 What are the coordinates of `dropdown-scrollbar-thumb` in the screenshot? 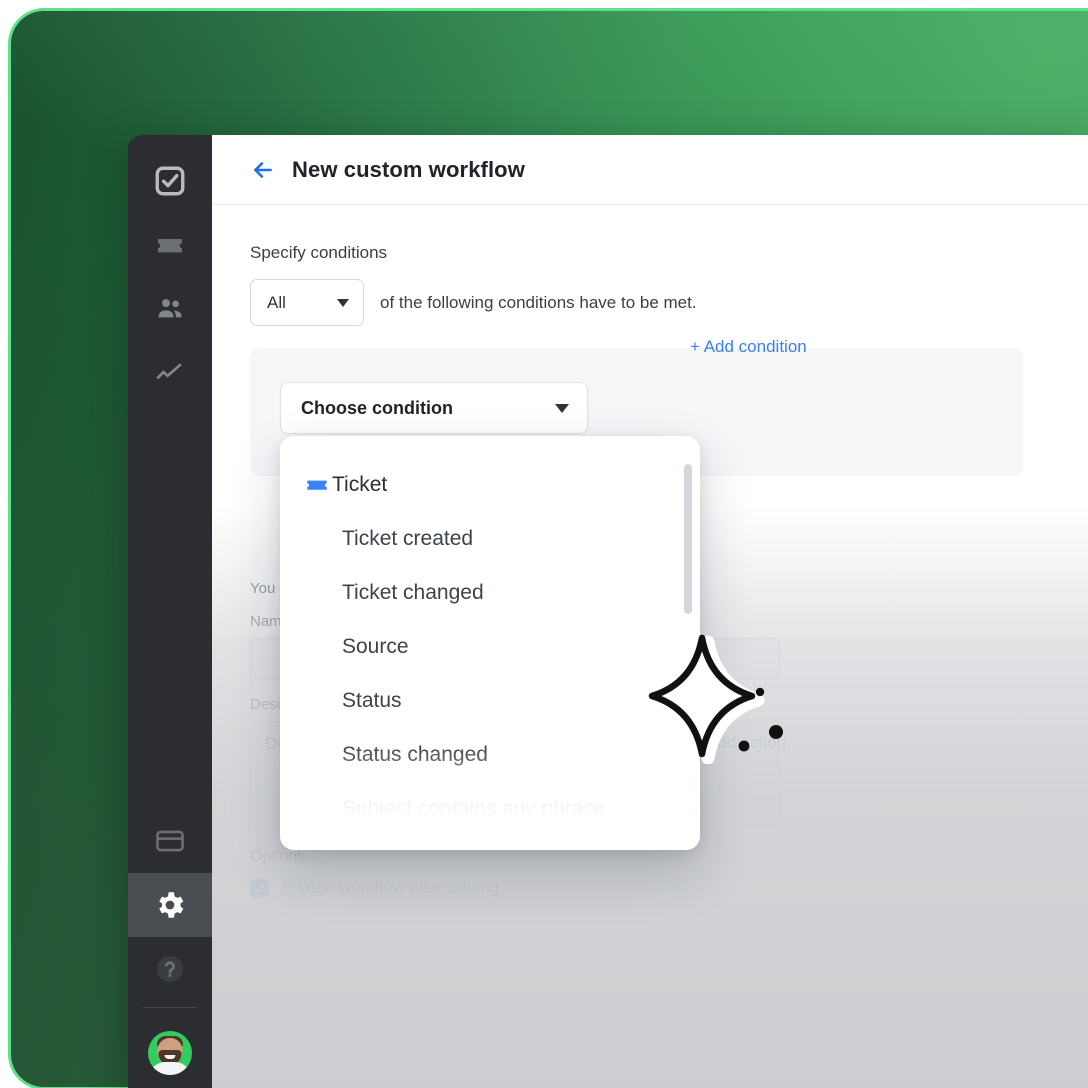 It's located at (688, 539).